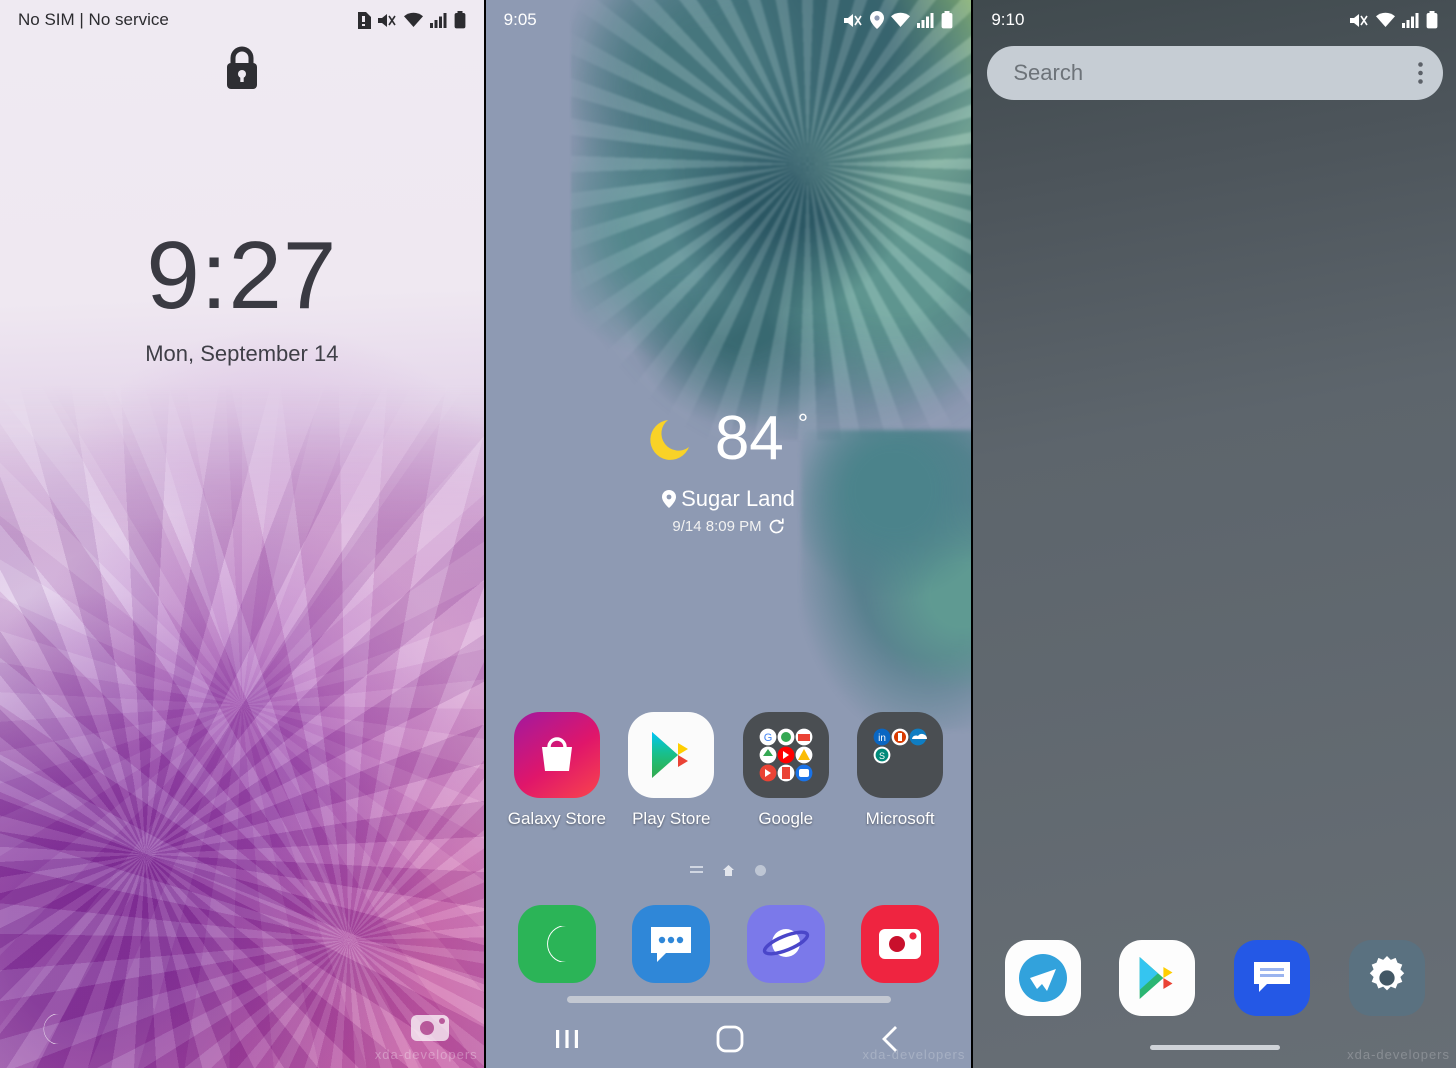  What do you see at coordinates (729, 20) in the screenshot?
I see `home-status-bar: 9:05` at bounding box center [729, 20].